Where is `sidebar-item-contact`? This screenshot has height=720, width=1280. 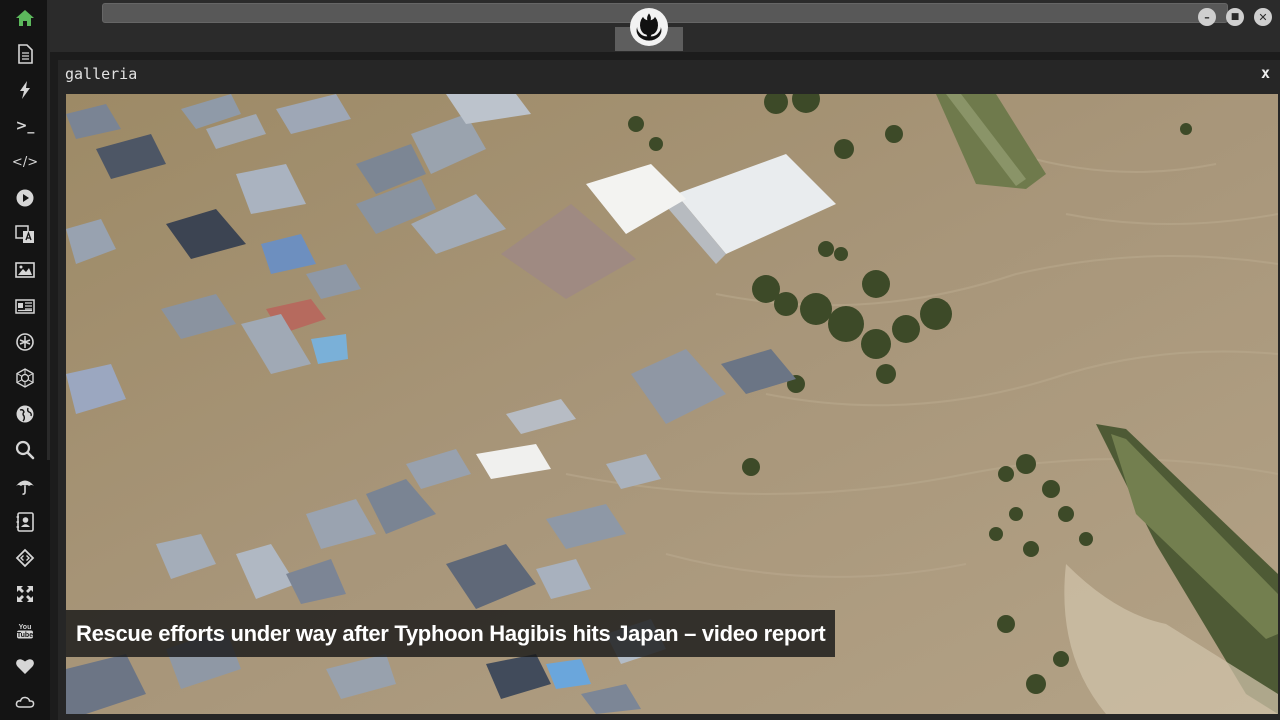 sidebar-item-contact is located at coordinates (25, 522).